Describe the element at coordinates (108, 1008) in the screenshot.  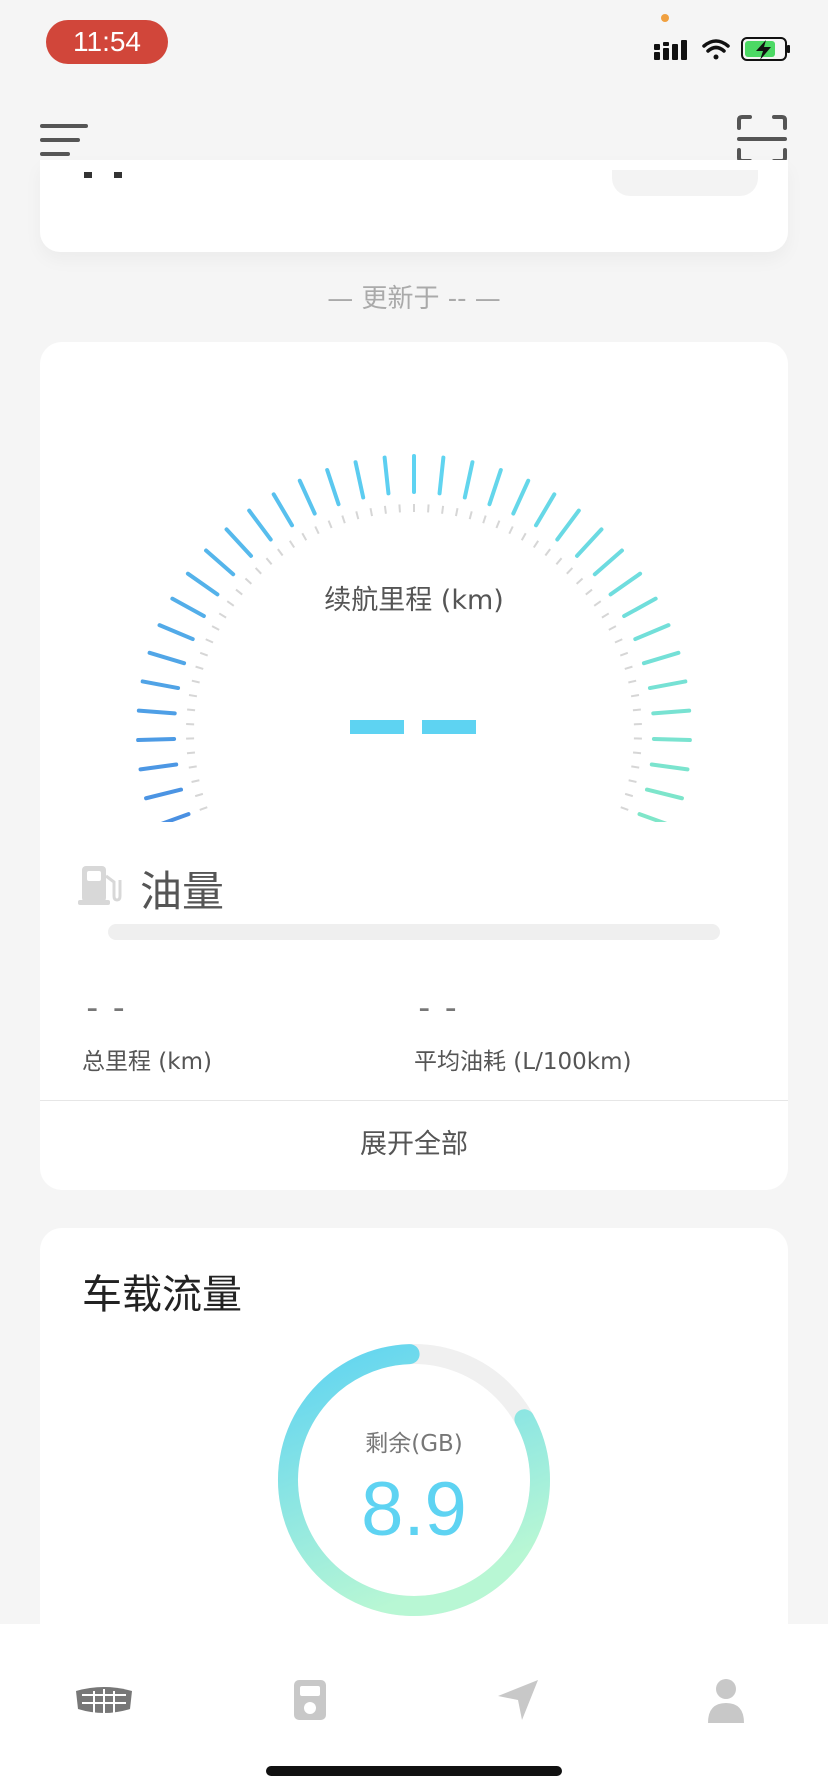
I see `total-mileage-value: --` at that location.